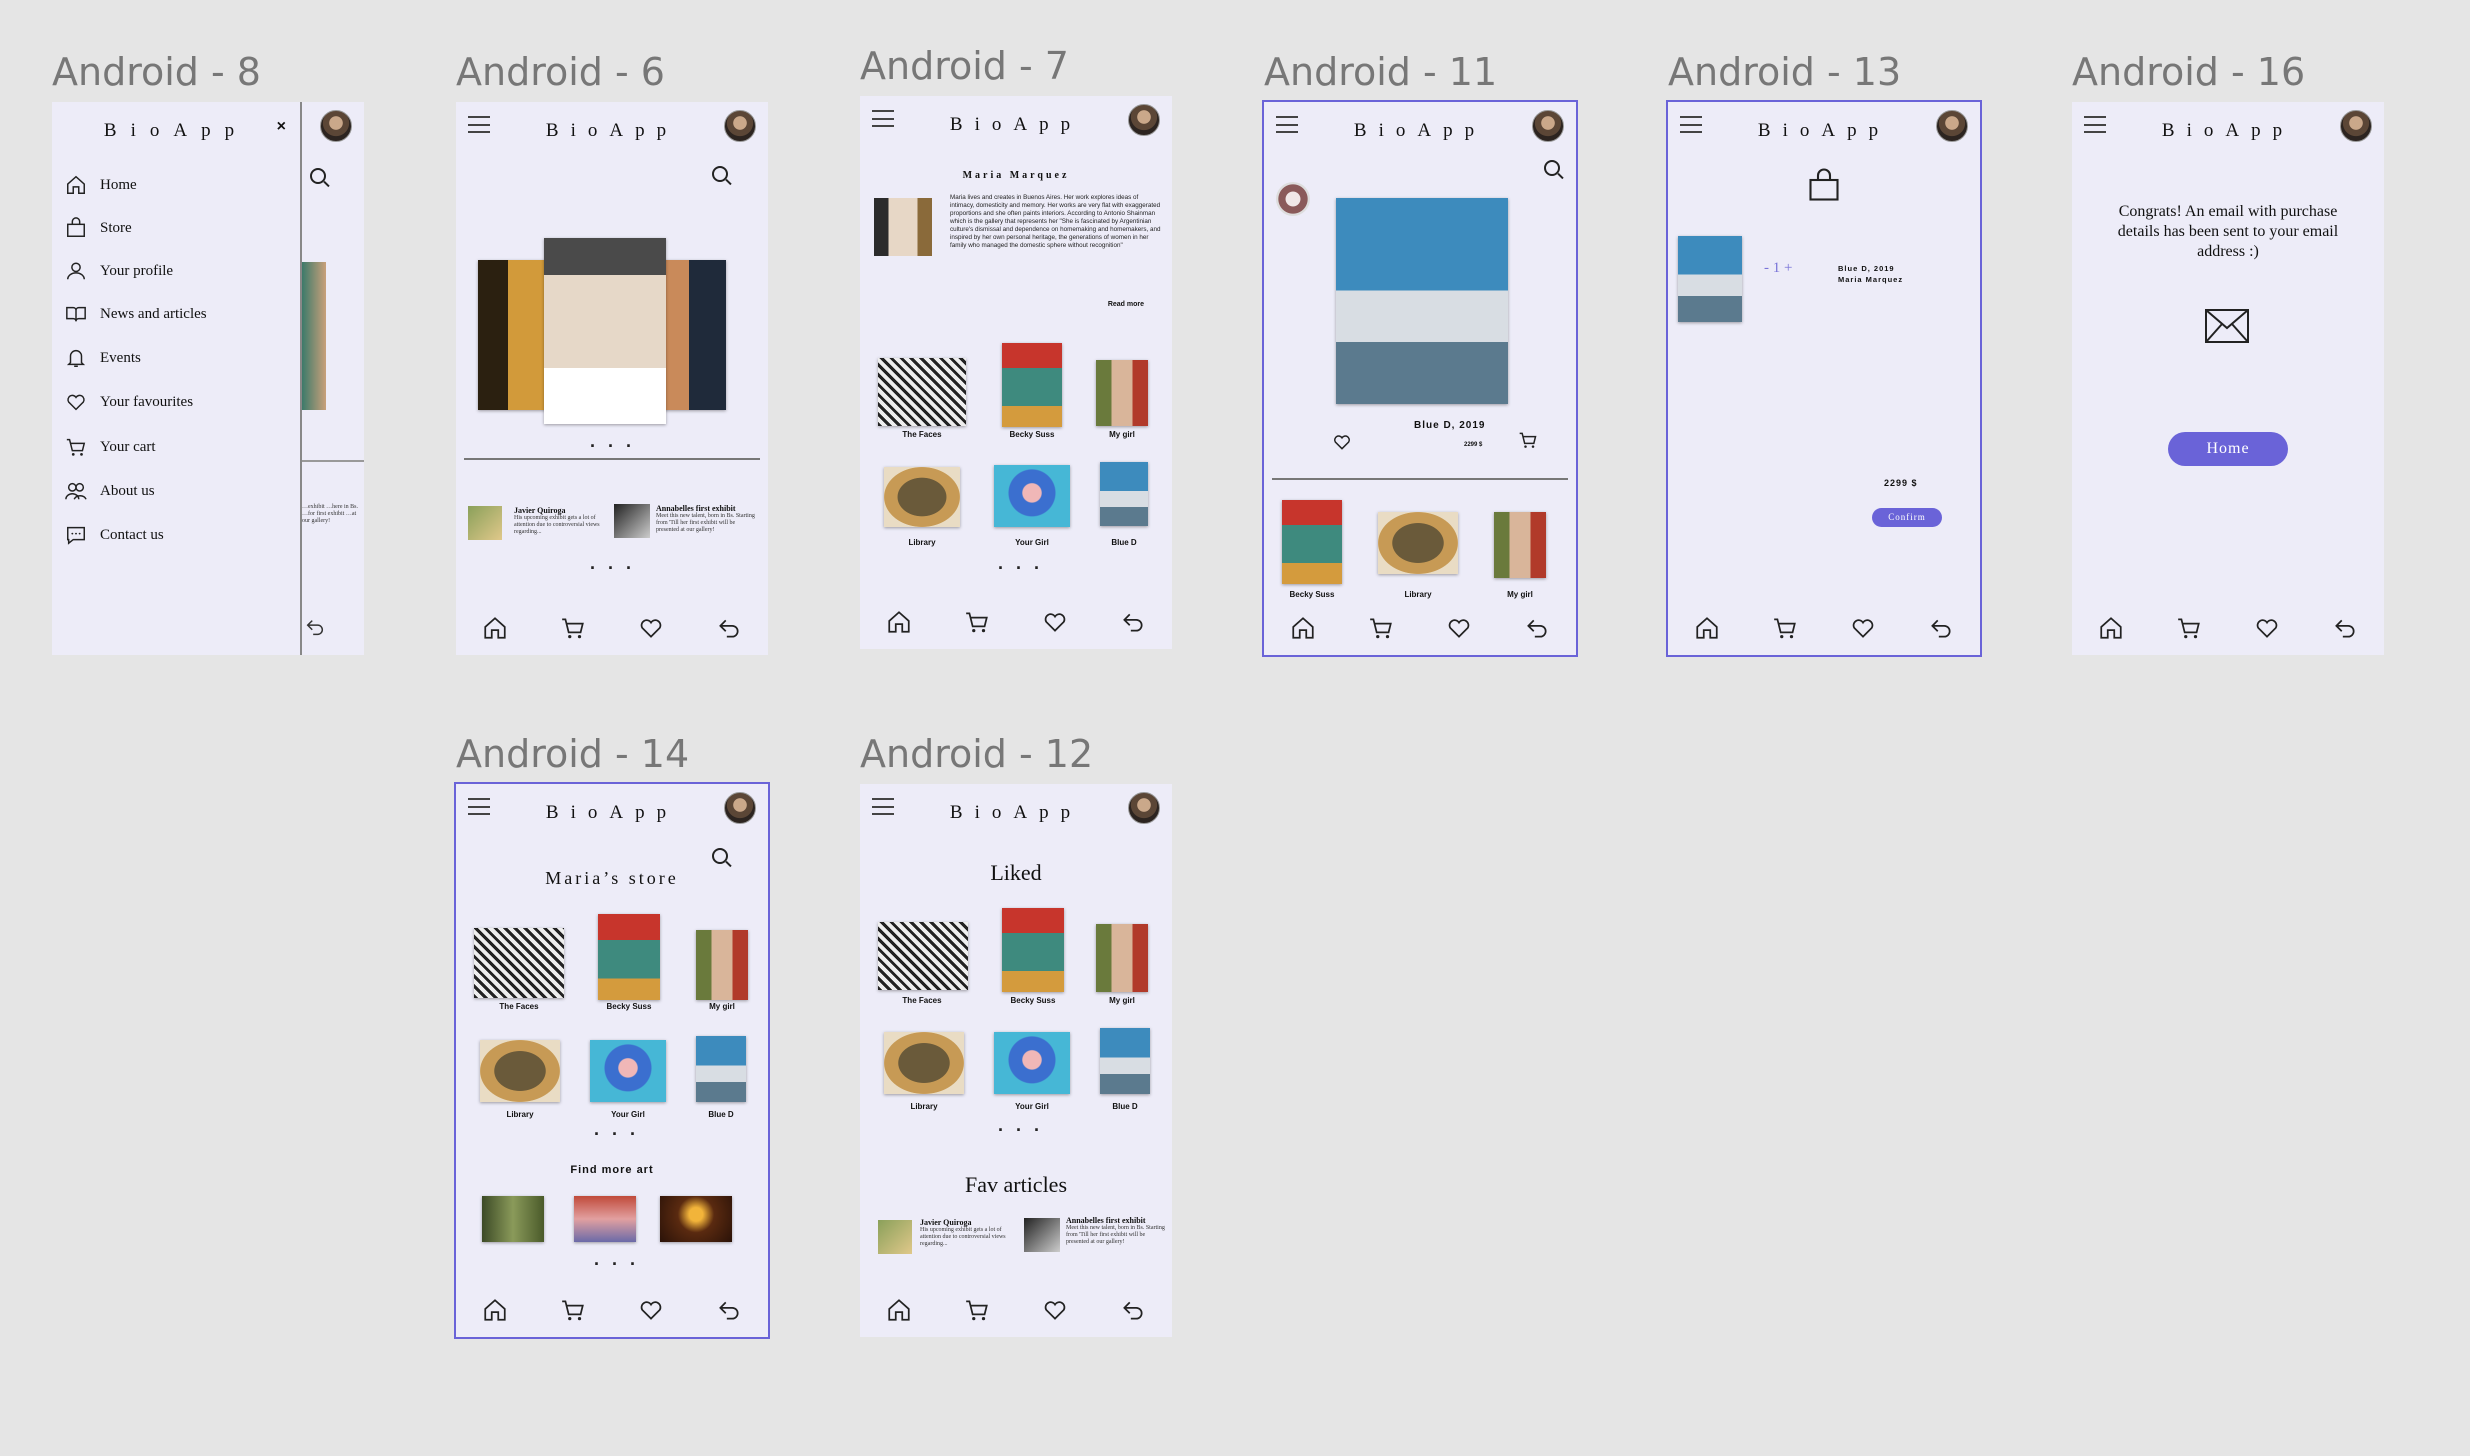 The height and width of the screenshot is (1456, 2470). I want to click on pagination-dots: . . ., so click(617, 1259).